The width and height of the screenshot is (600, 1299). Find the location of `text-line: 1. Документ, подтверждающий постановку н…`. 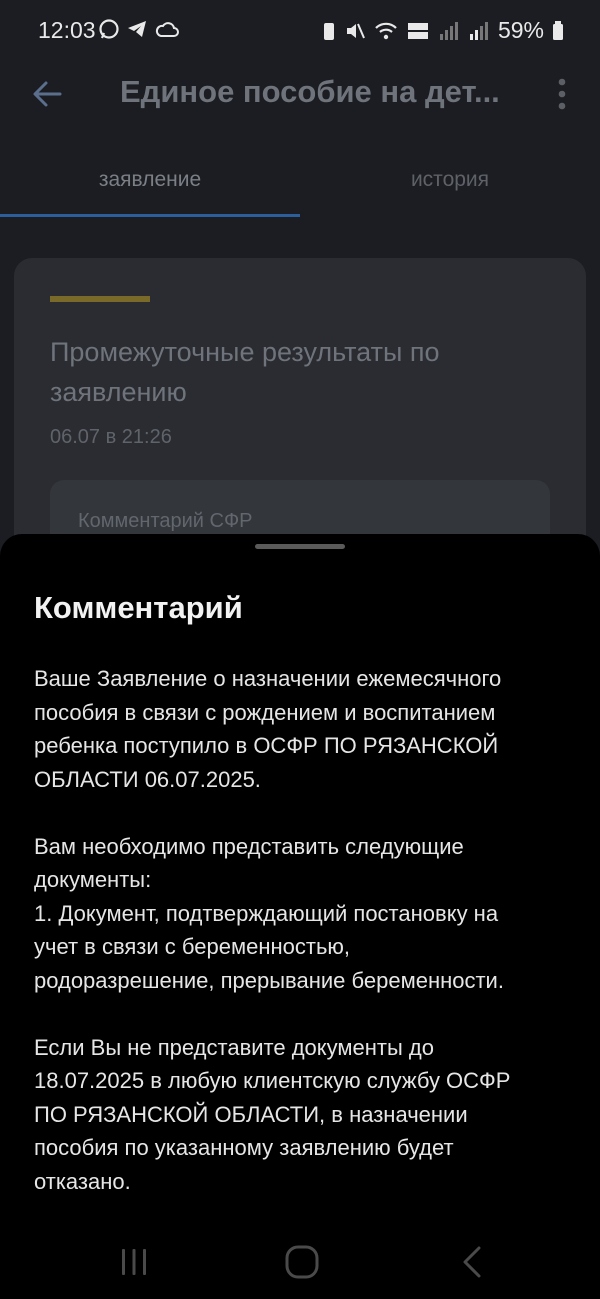

text-line: 1. Документ, подтверждающий постановку н… is located at coordinates (266, 913).